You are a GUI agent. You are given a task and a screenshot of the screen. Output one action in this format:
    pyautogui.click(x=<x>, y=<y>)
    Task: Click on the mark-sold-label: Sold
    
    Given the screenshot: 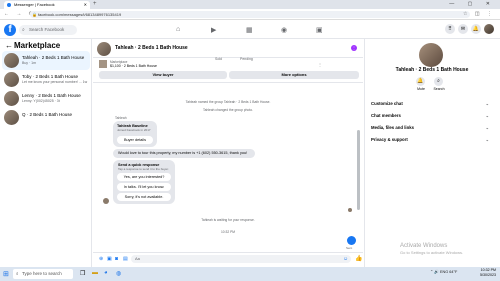 What is the action you would take?
    pyautogui.click(x=218, y=59)
    